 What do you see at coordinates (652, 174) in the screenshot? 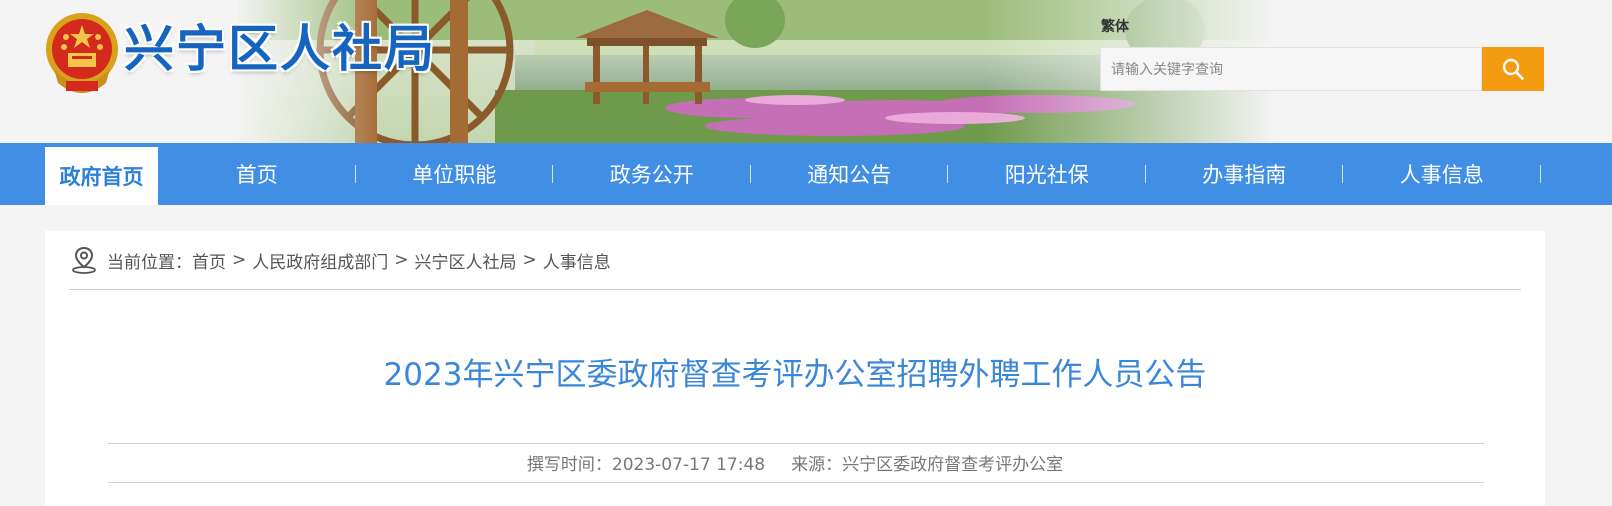
I see `nav-item-government-affairs: 政务公开` at bounding box center [652, 174].